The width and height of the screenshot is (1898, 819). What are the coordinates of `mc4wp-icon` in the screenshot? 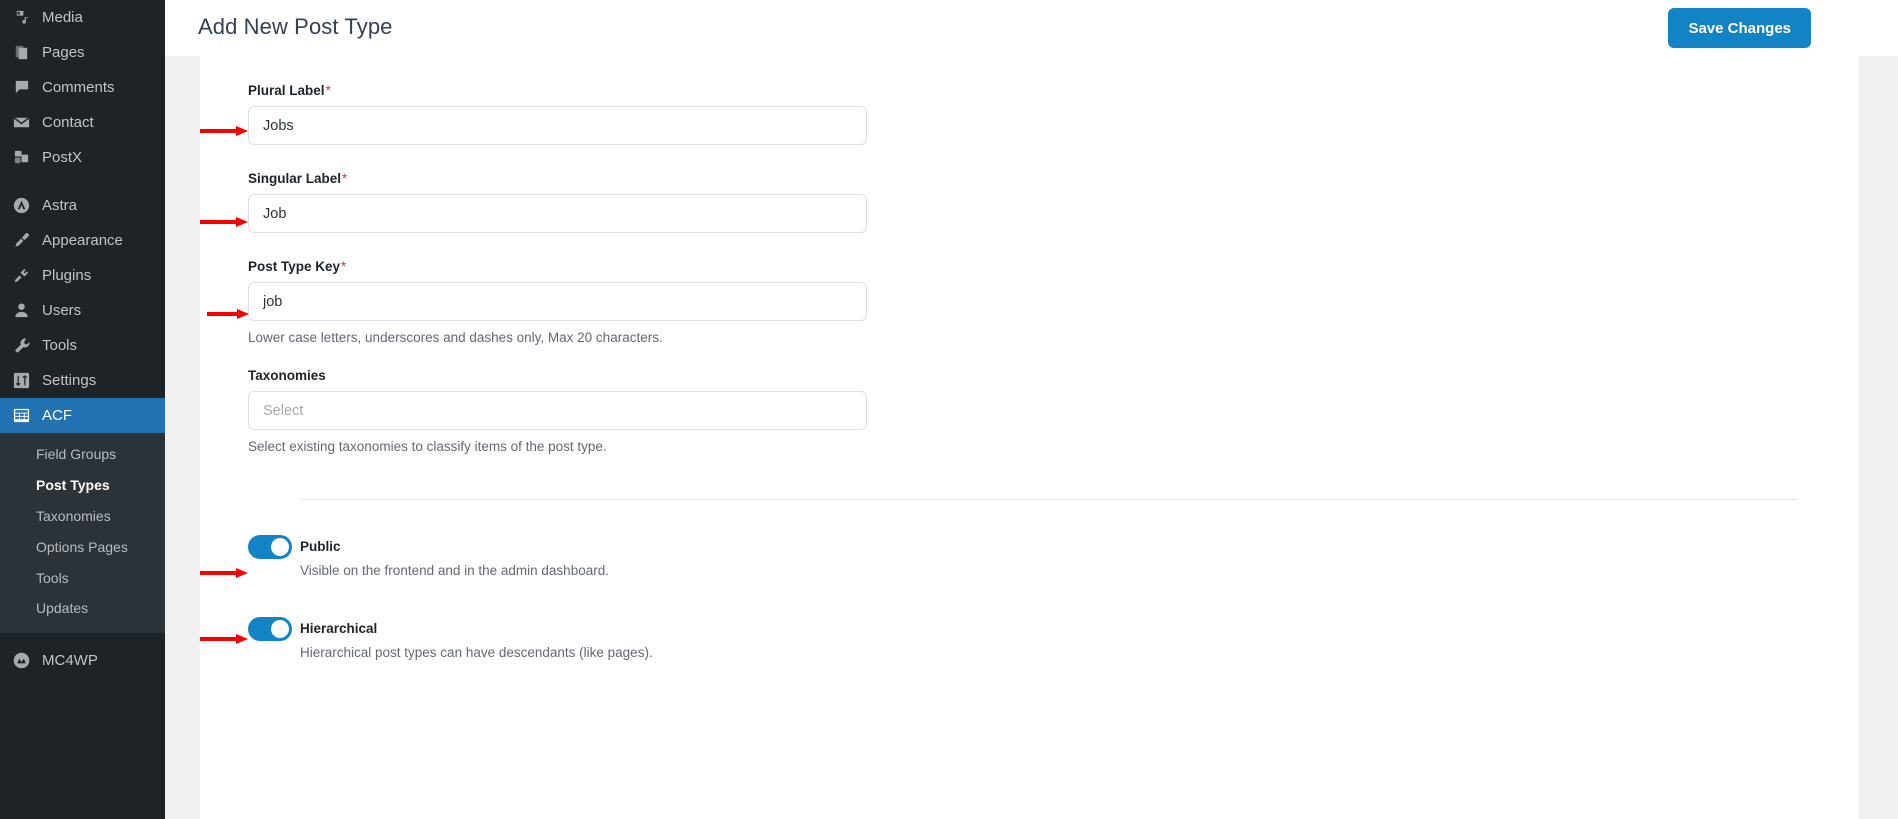 It's located at (21, 661).